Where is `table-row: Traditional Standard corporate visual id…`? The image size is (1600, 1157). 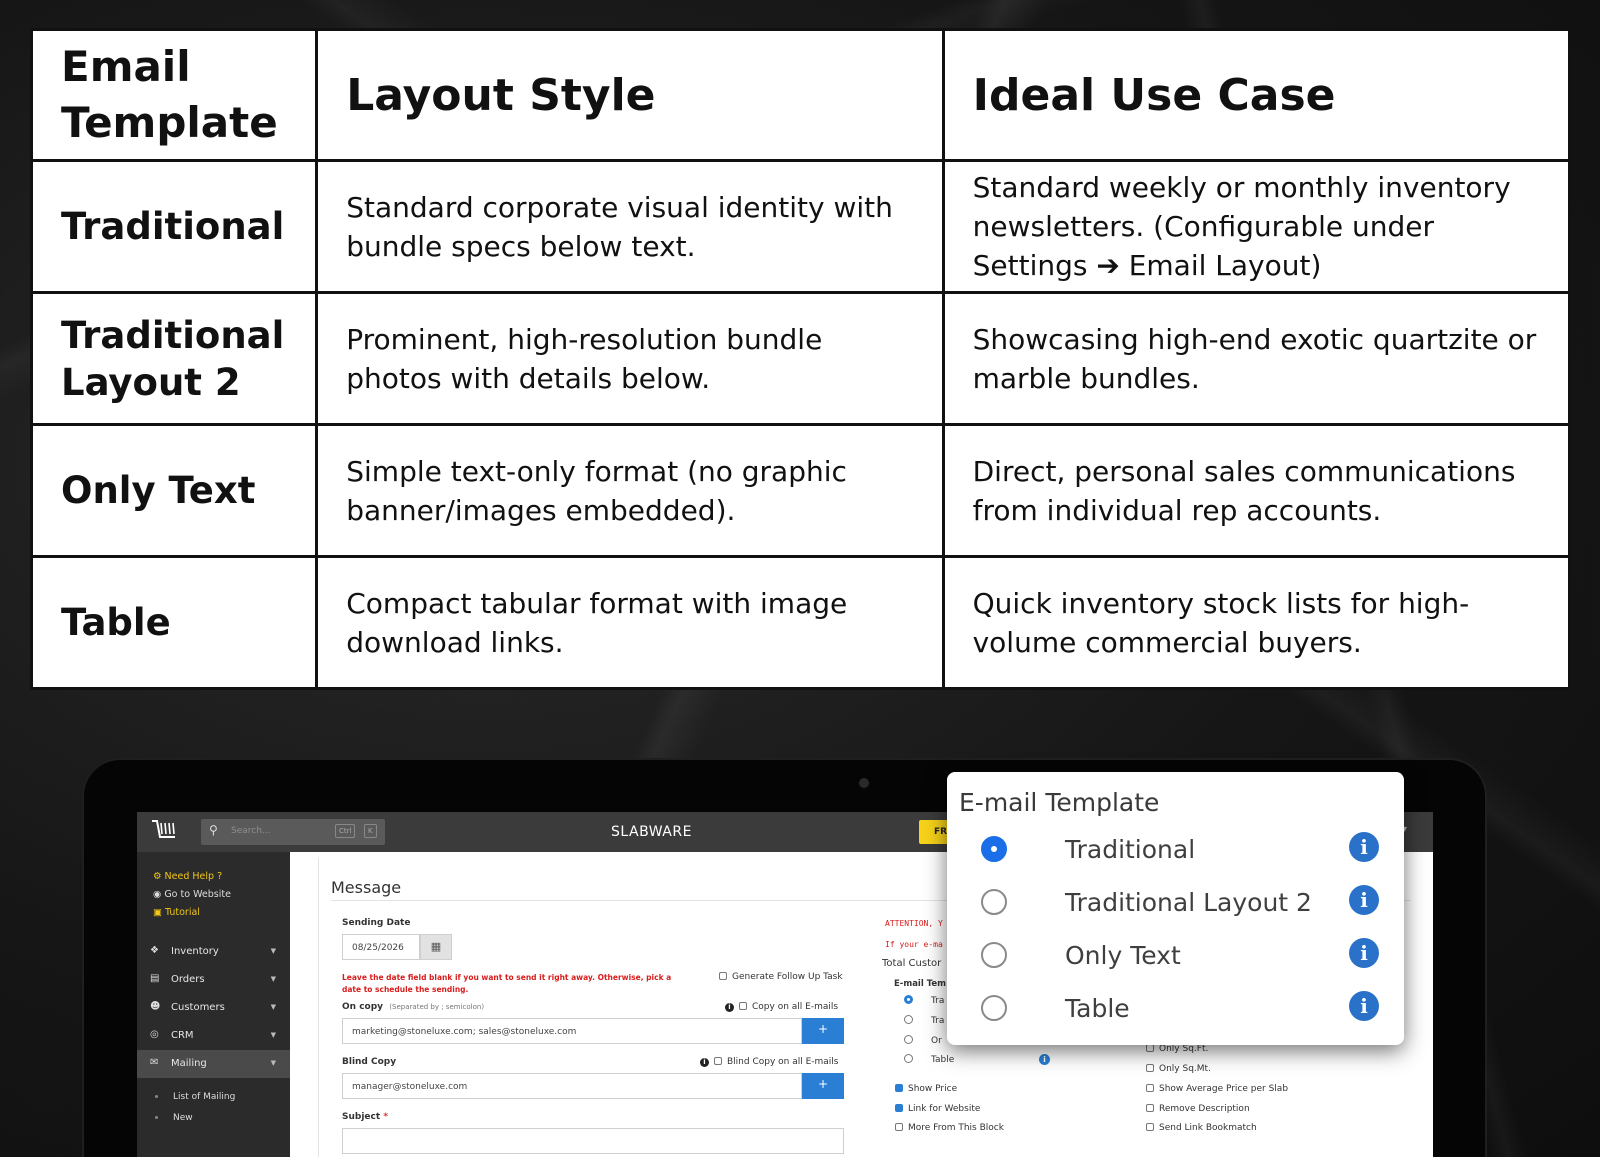 table-row: Traditional Standard corporate visual id… is located at coordinates (800, 226).